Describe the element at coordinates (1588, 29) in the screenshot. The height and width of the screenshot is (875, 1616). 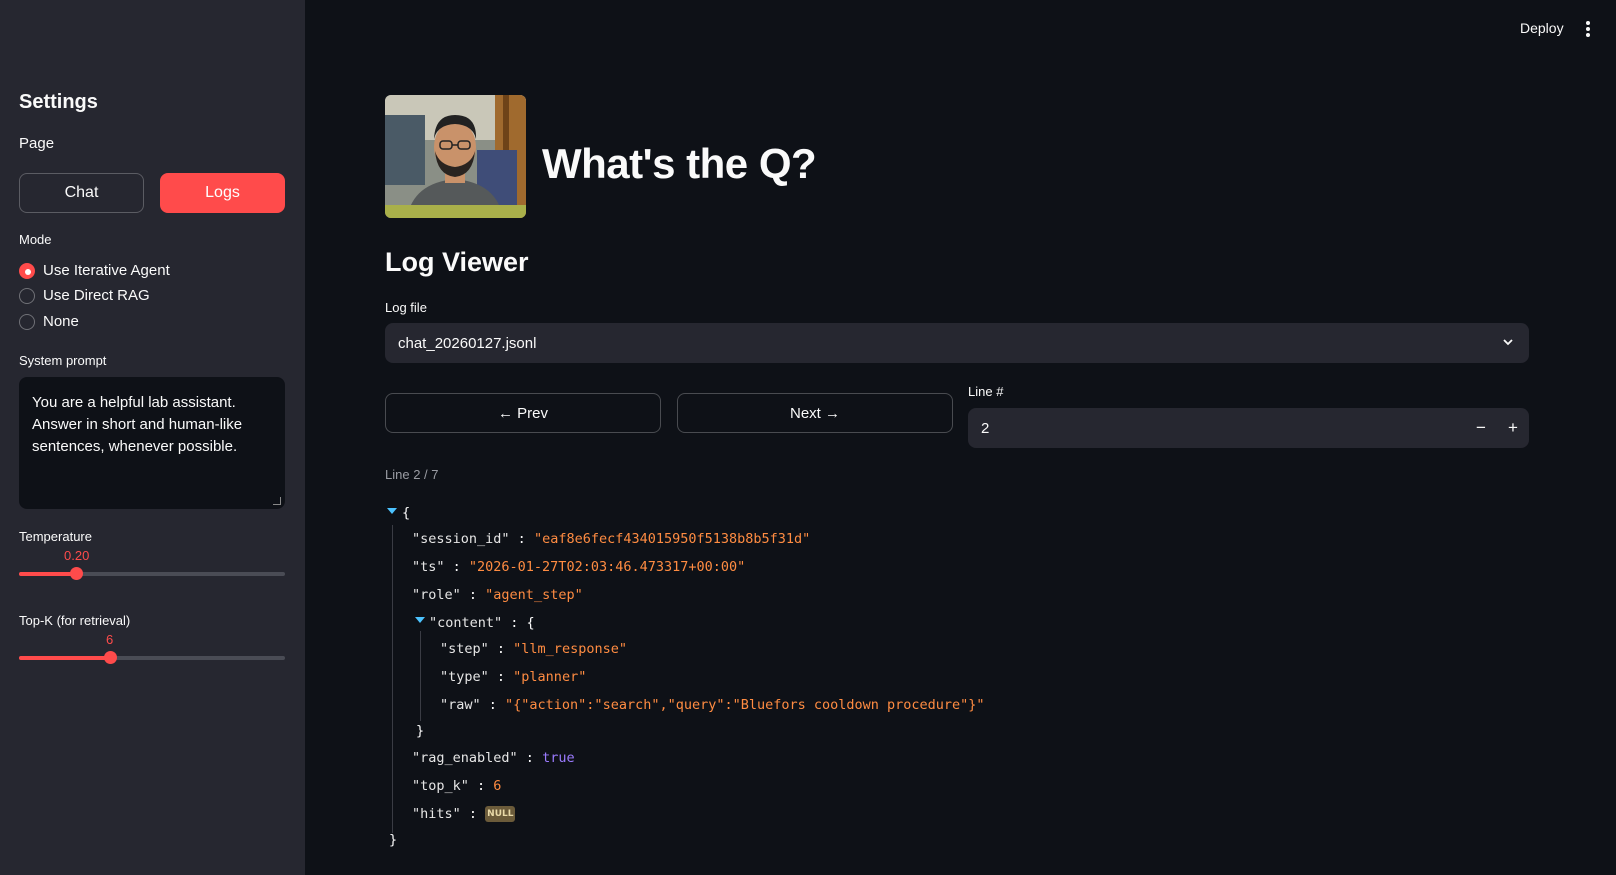
I see `kebab-menu-icon` at that location.